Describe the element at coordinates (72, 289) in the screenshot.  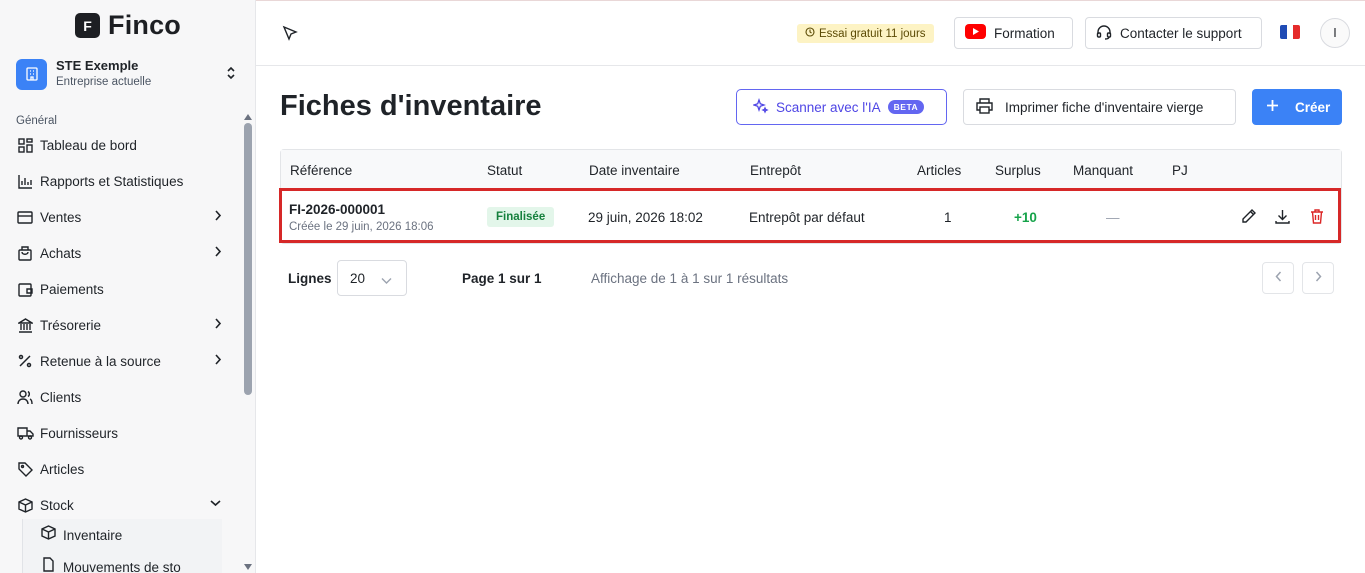
I see `sidebar-item-label: Paiements` at that location.